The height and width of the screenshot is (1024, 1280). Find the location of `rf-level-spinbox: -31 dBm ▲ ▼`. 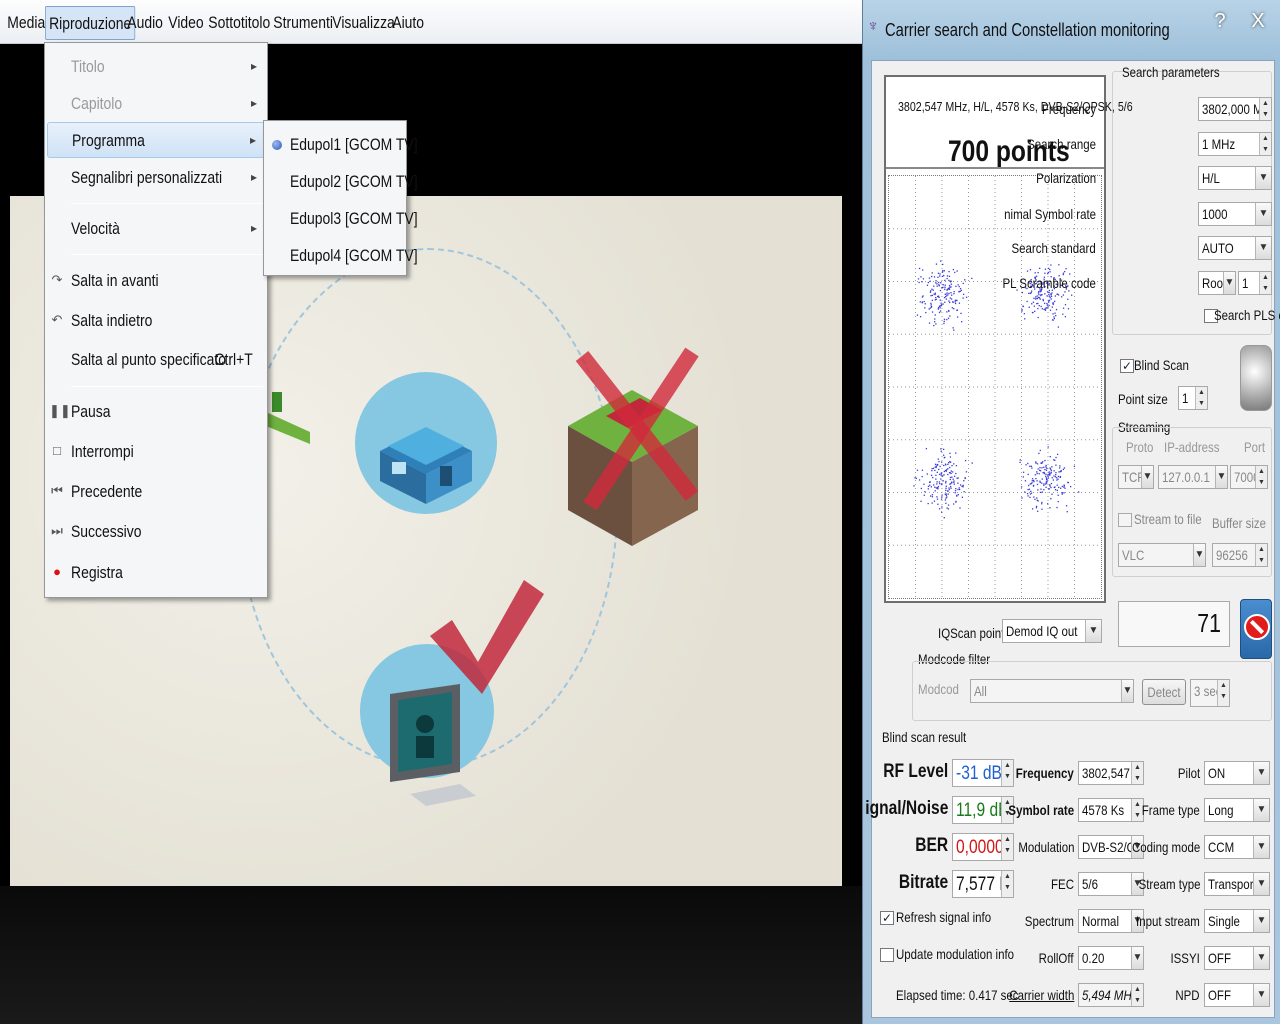

rf-level-spinbox: -31 dBm ▲ ▼ is located at coordinates (983, 773).